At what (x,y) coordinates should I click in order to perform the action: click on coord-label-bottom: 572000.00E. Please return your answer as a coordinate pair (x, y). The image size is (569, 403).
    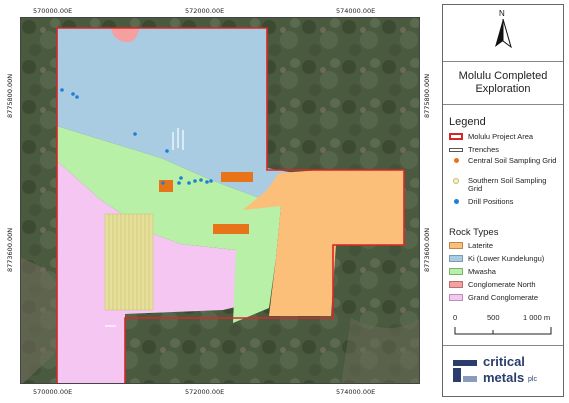
    Looking at the image, I should click on (205, 392).